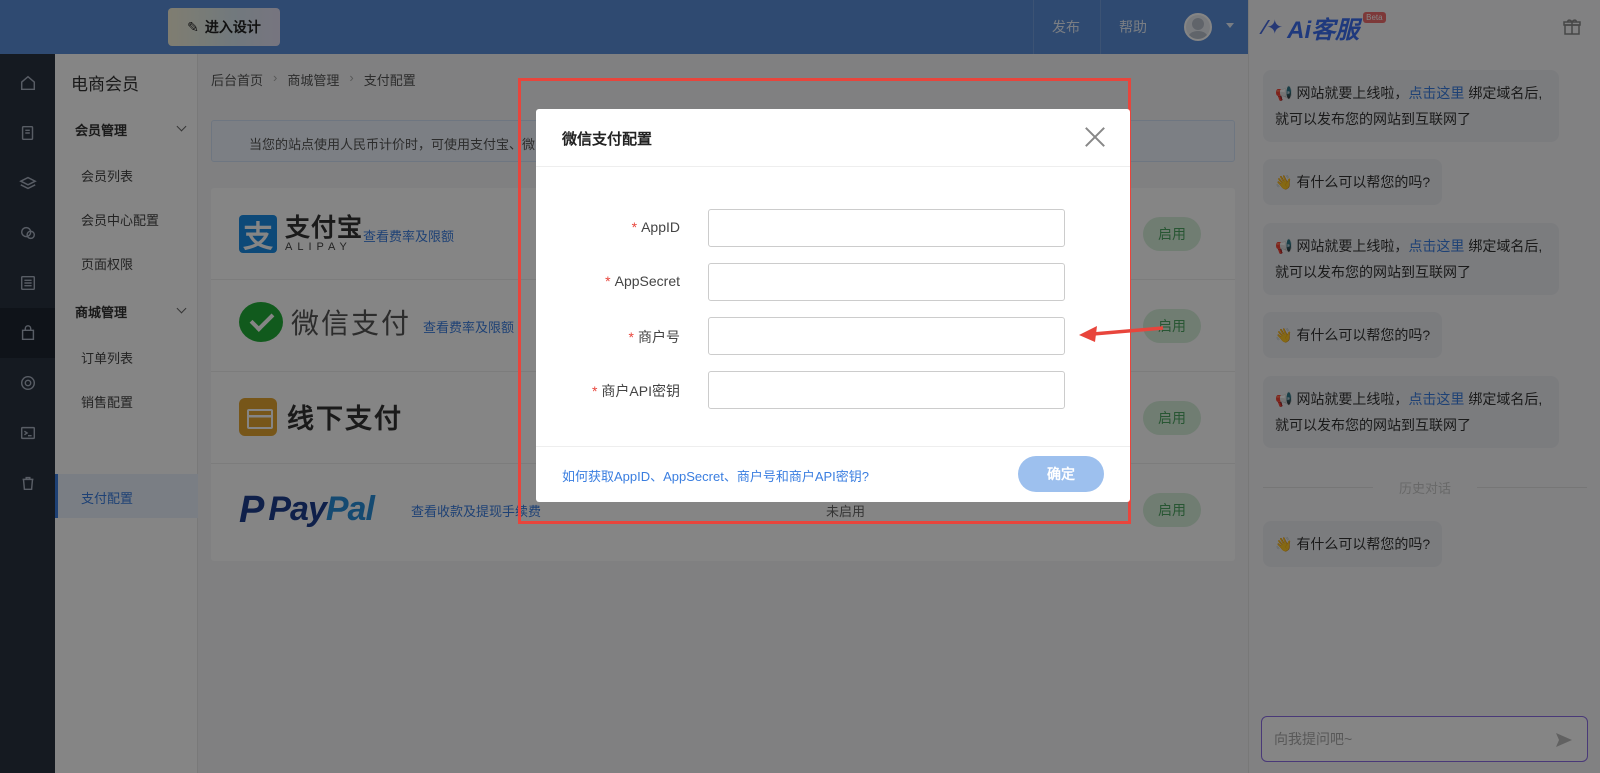 The width and height of the screenshot is (1600, 773). I want to click on form-row-appid: * AppID, so click(833, 228).